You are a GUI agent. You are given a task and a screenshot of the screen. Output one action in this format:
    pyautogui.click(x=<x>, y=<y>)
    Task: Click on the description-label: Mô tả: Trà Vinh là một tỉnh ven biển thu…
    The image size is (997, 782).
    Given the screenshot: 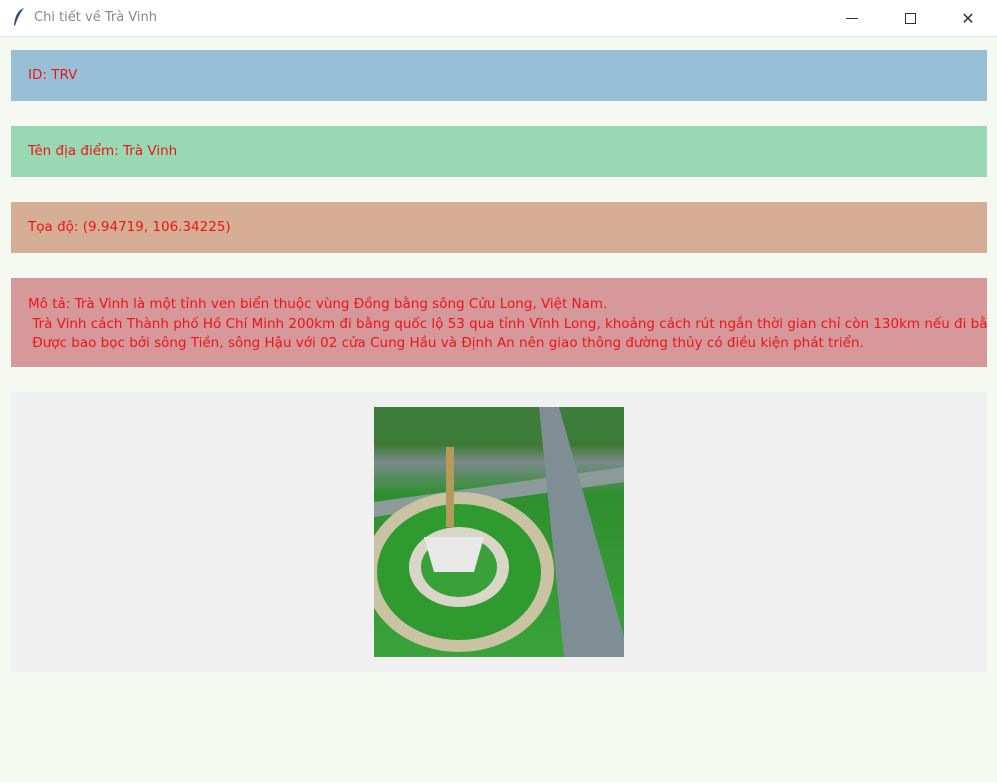 What is the action you would take?
    pyautogui.click(x=499, y=322)
    